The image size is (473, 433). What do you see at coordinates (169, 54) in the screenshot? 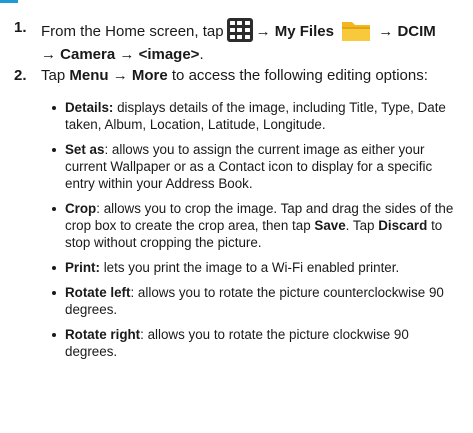
I see `image-label: <image>` at bounding box center [169, 54].